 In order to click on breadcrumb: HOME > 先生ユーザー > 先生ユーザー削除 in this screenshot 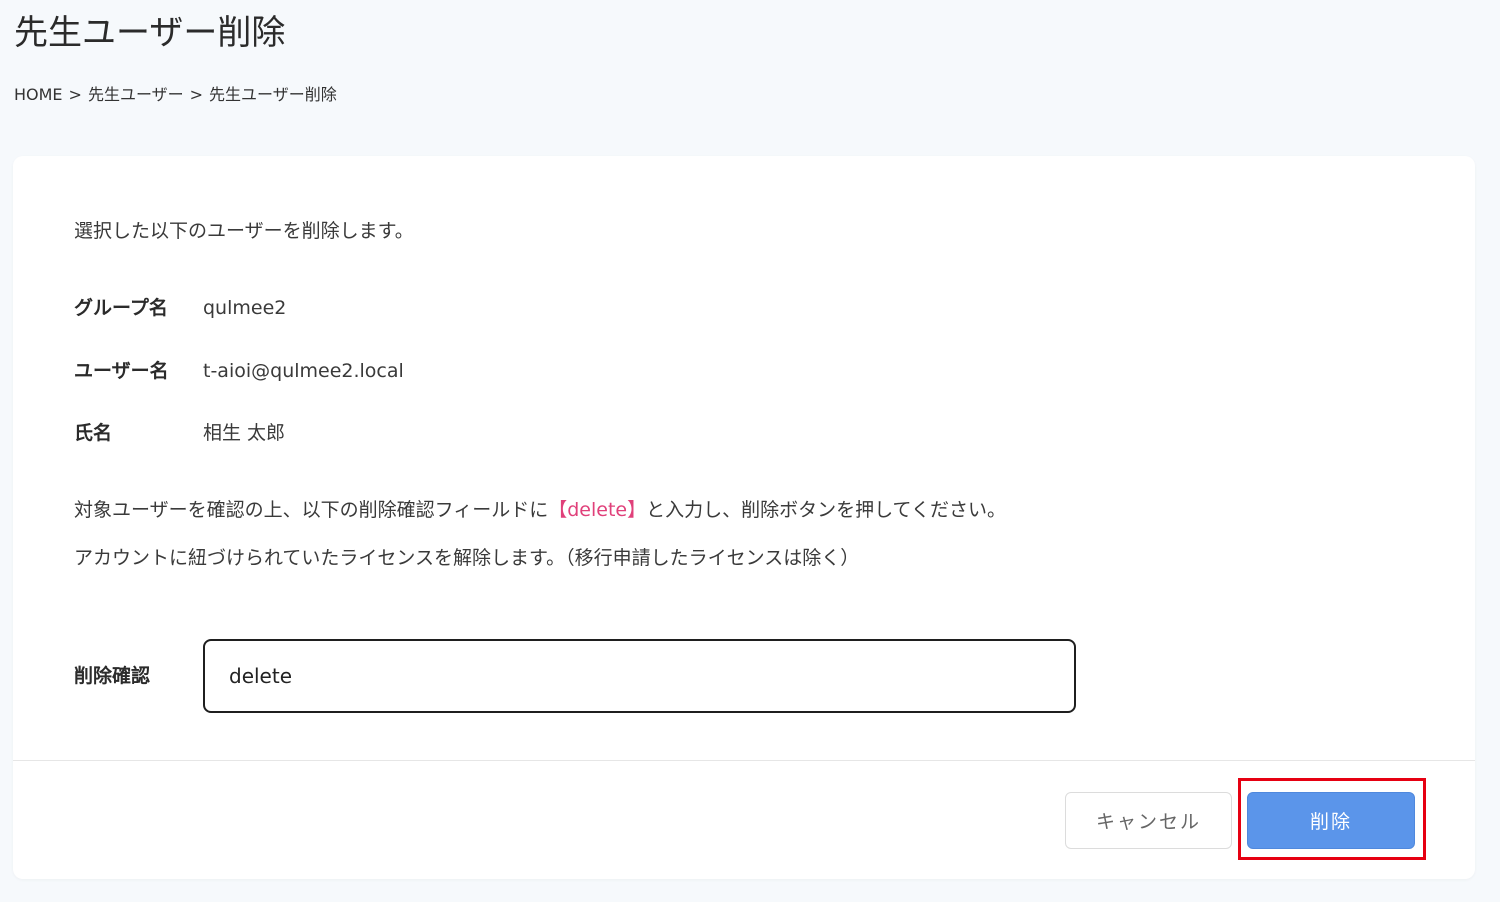, I will do `click(175, 95)`.